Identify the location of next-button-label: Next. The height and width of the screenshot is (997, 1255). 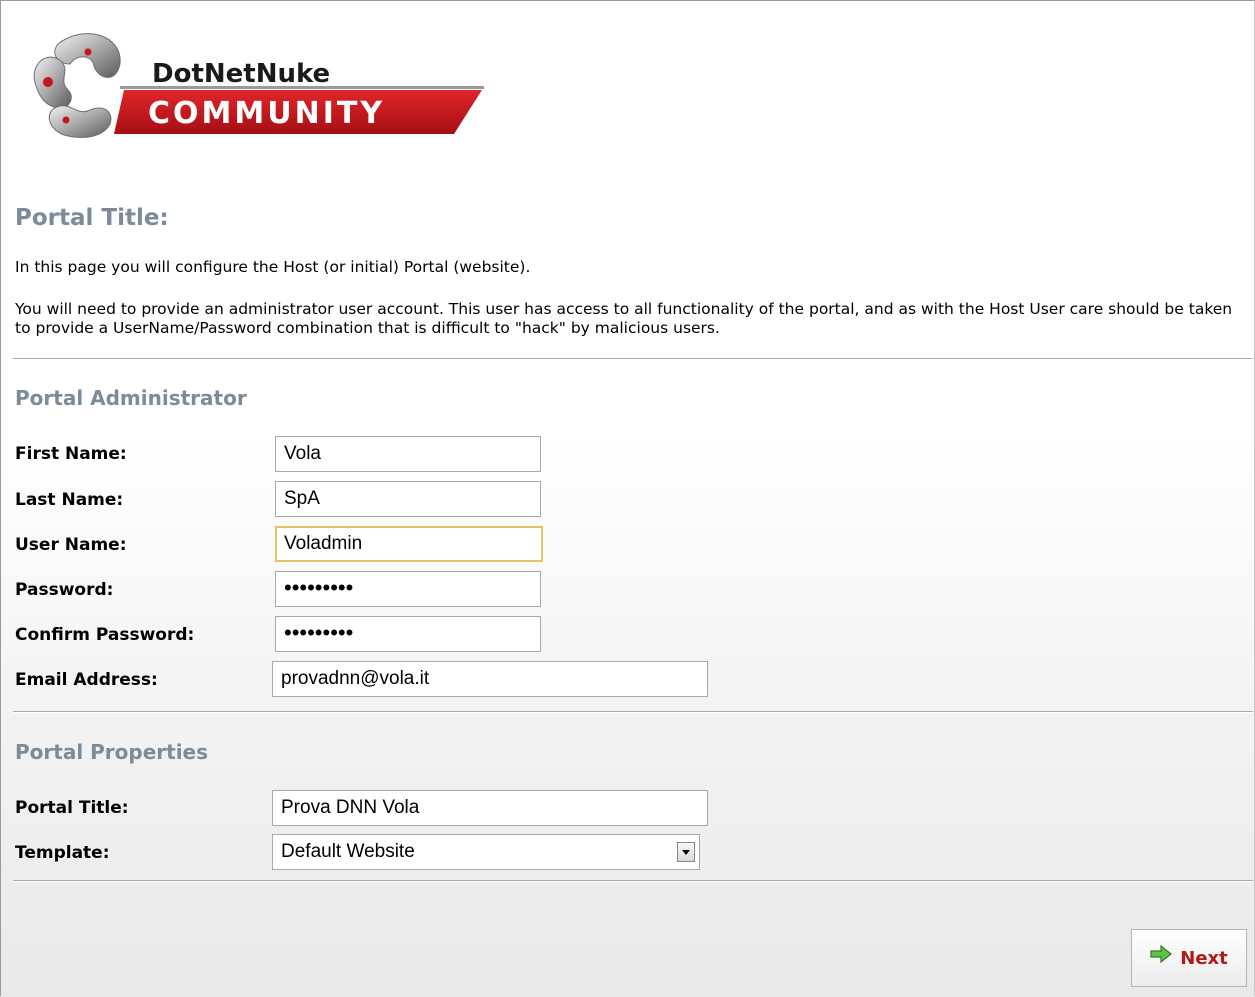
(1204, 958).